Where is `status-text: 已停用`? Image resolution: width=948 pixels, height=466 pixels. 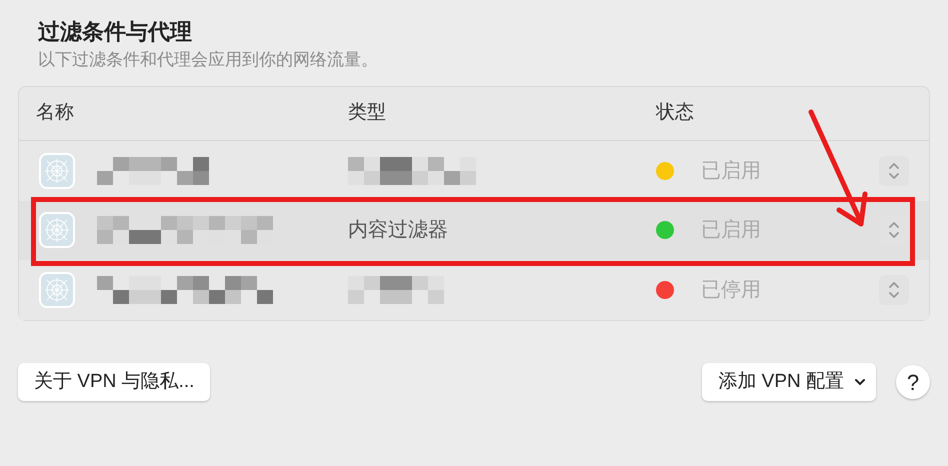
status-text: 已停用 is located at coordinates (731, 291).